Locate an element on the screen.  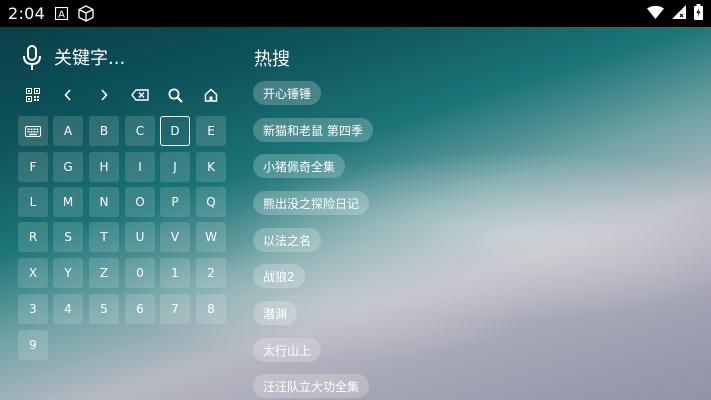
key-7: 7 is located at coordinates (175, 309).